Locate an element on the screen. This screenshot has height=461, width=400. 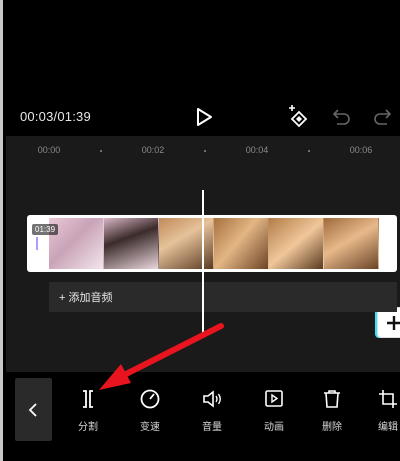
speed-icon is located at coordinates (150, 399).